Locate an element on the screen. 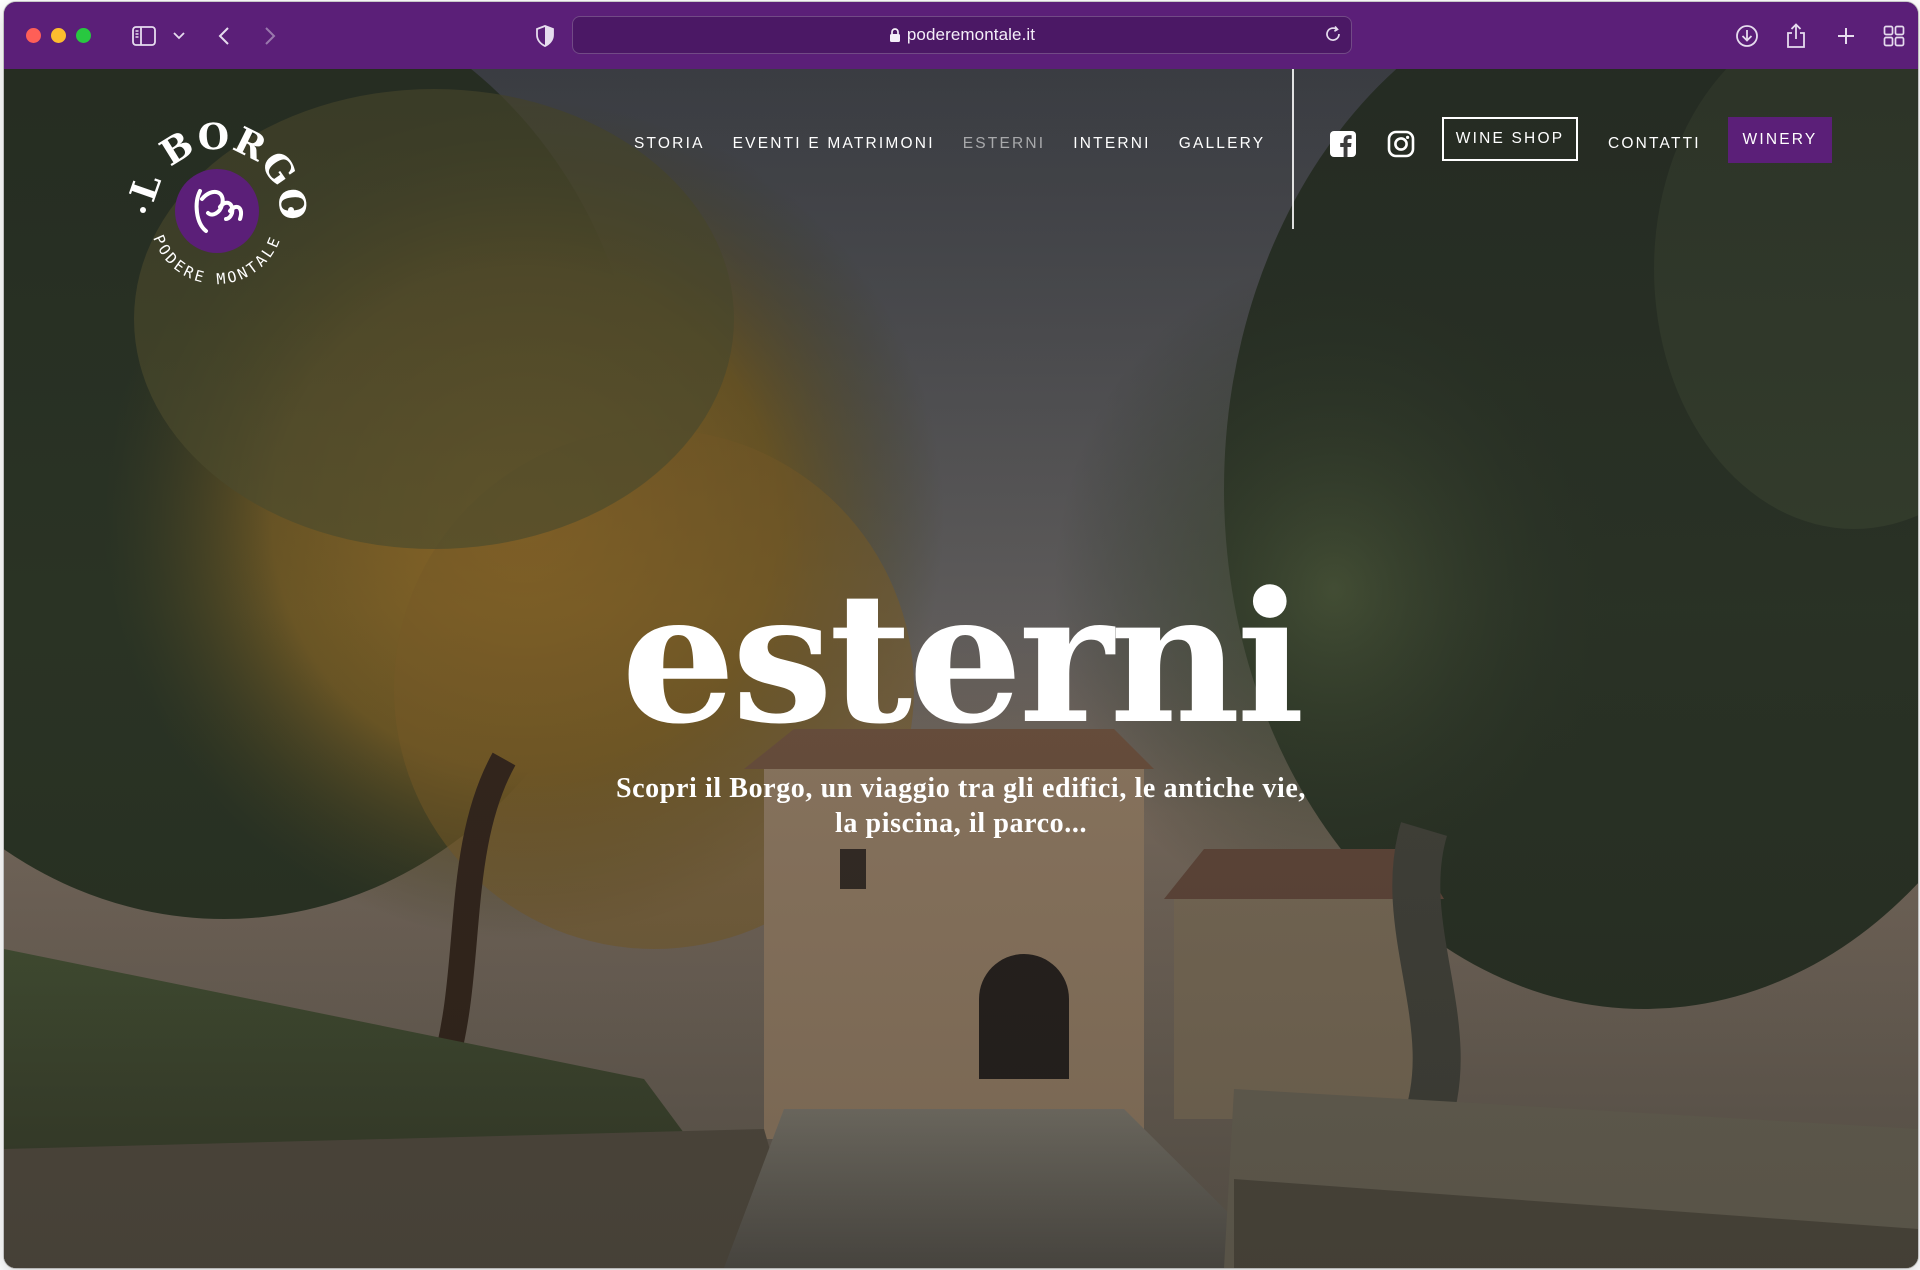 This screenshot has width=1920, height=1270. nav-divider is located at coordinates (1293, 149).